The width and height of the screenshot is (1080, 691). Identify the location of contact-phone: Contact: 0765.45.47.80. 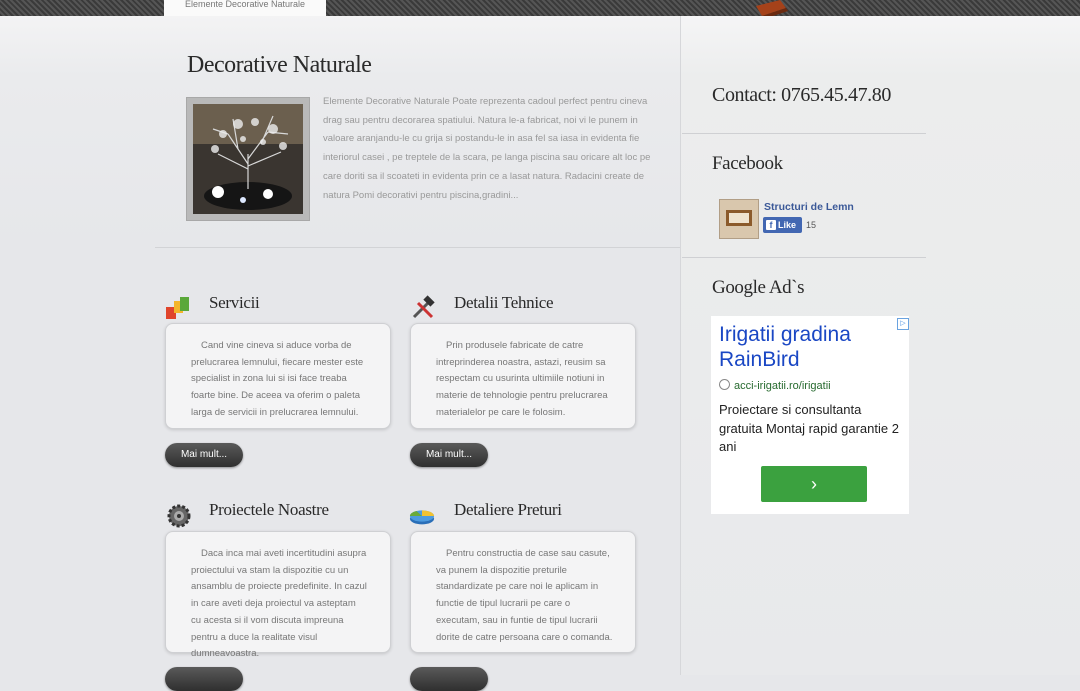
(801, 95).